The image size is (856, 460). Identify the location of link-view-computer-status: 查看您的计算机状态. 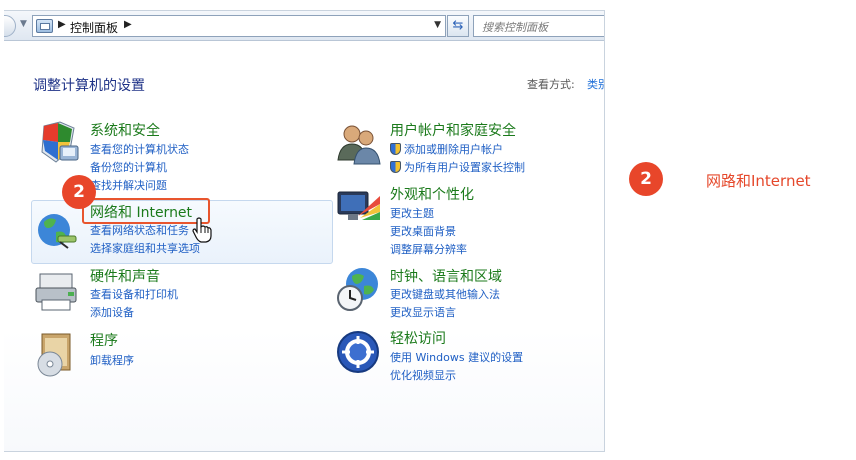
(139, 149).